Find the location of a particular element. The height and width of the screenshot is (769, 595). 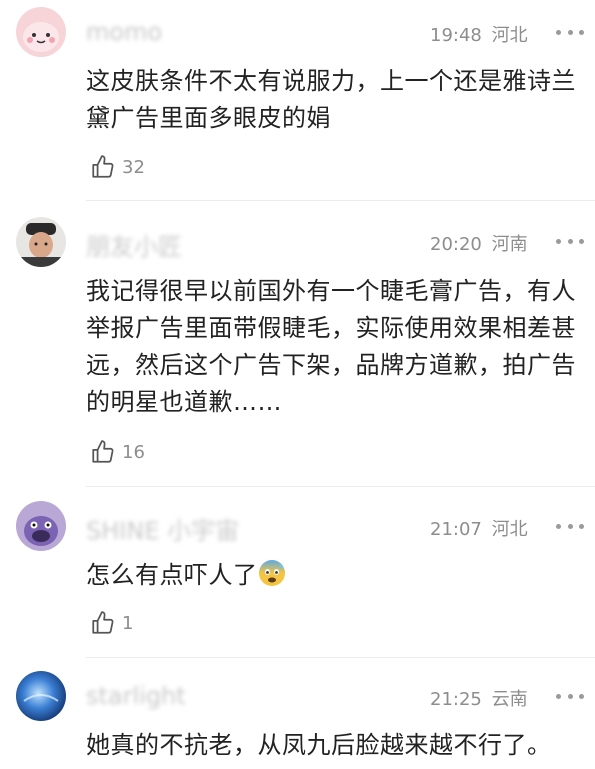

like-button: 1 is located at coordinates (111, 623).